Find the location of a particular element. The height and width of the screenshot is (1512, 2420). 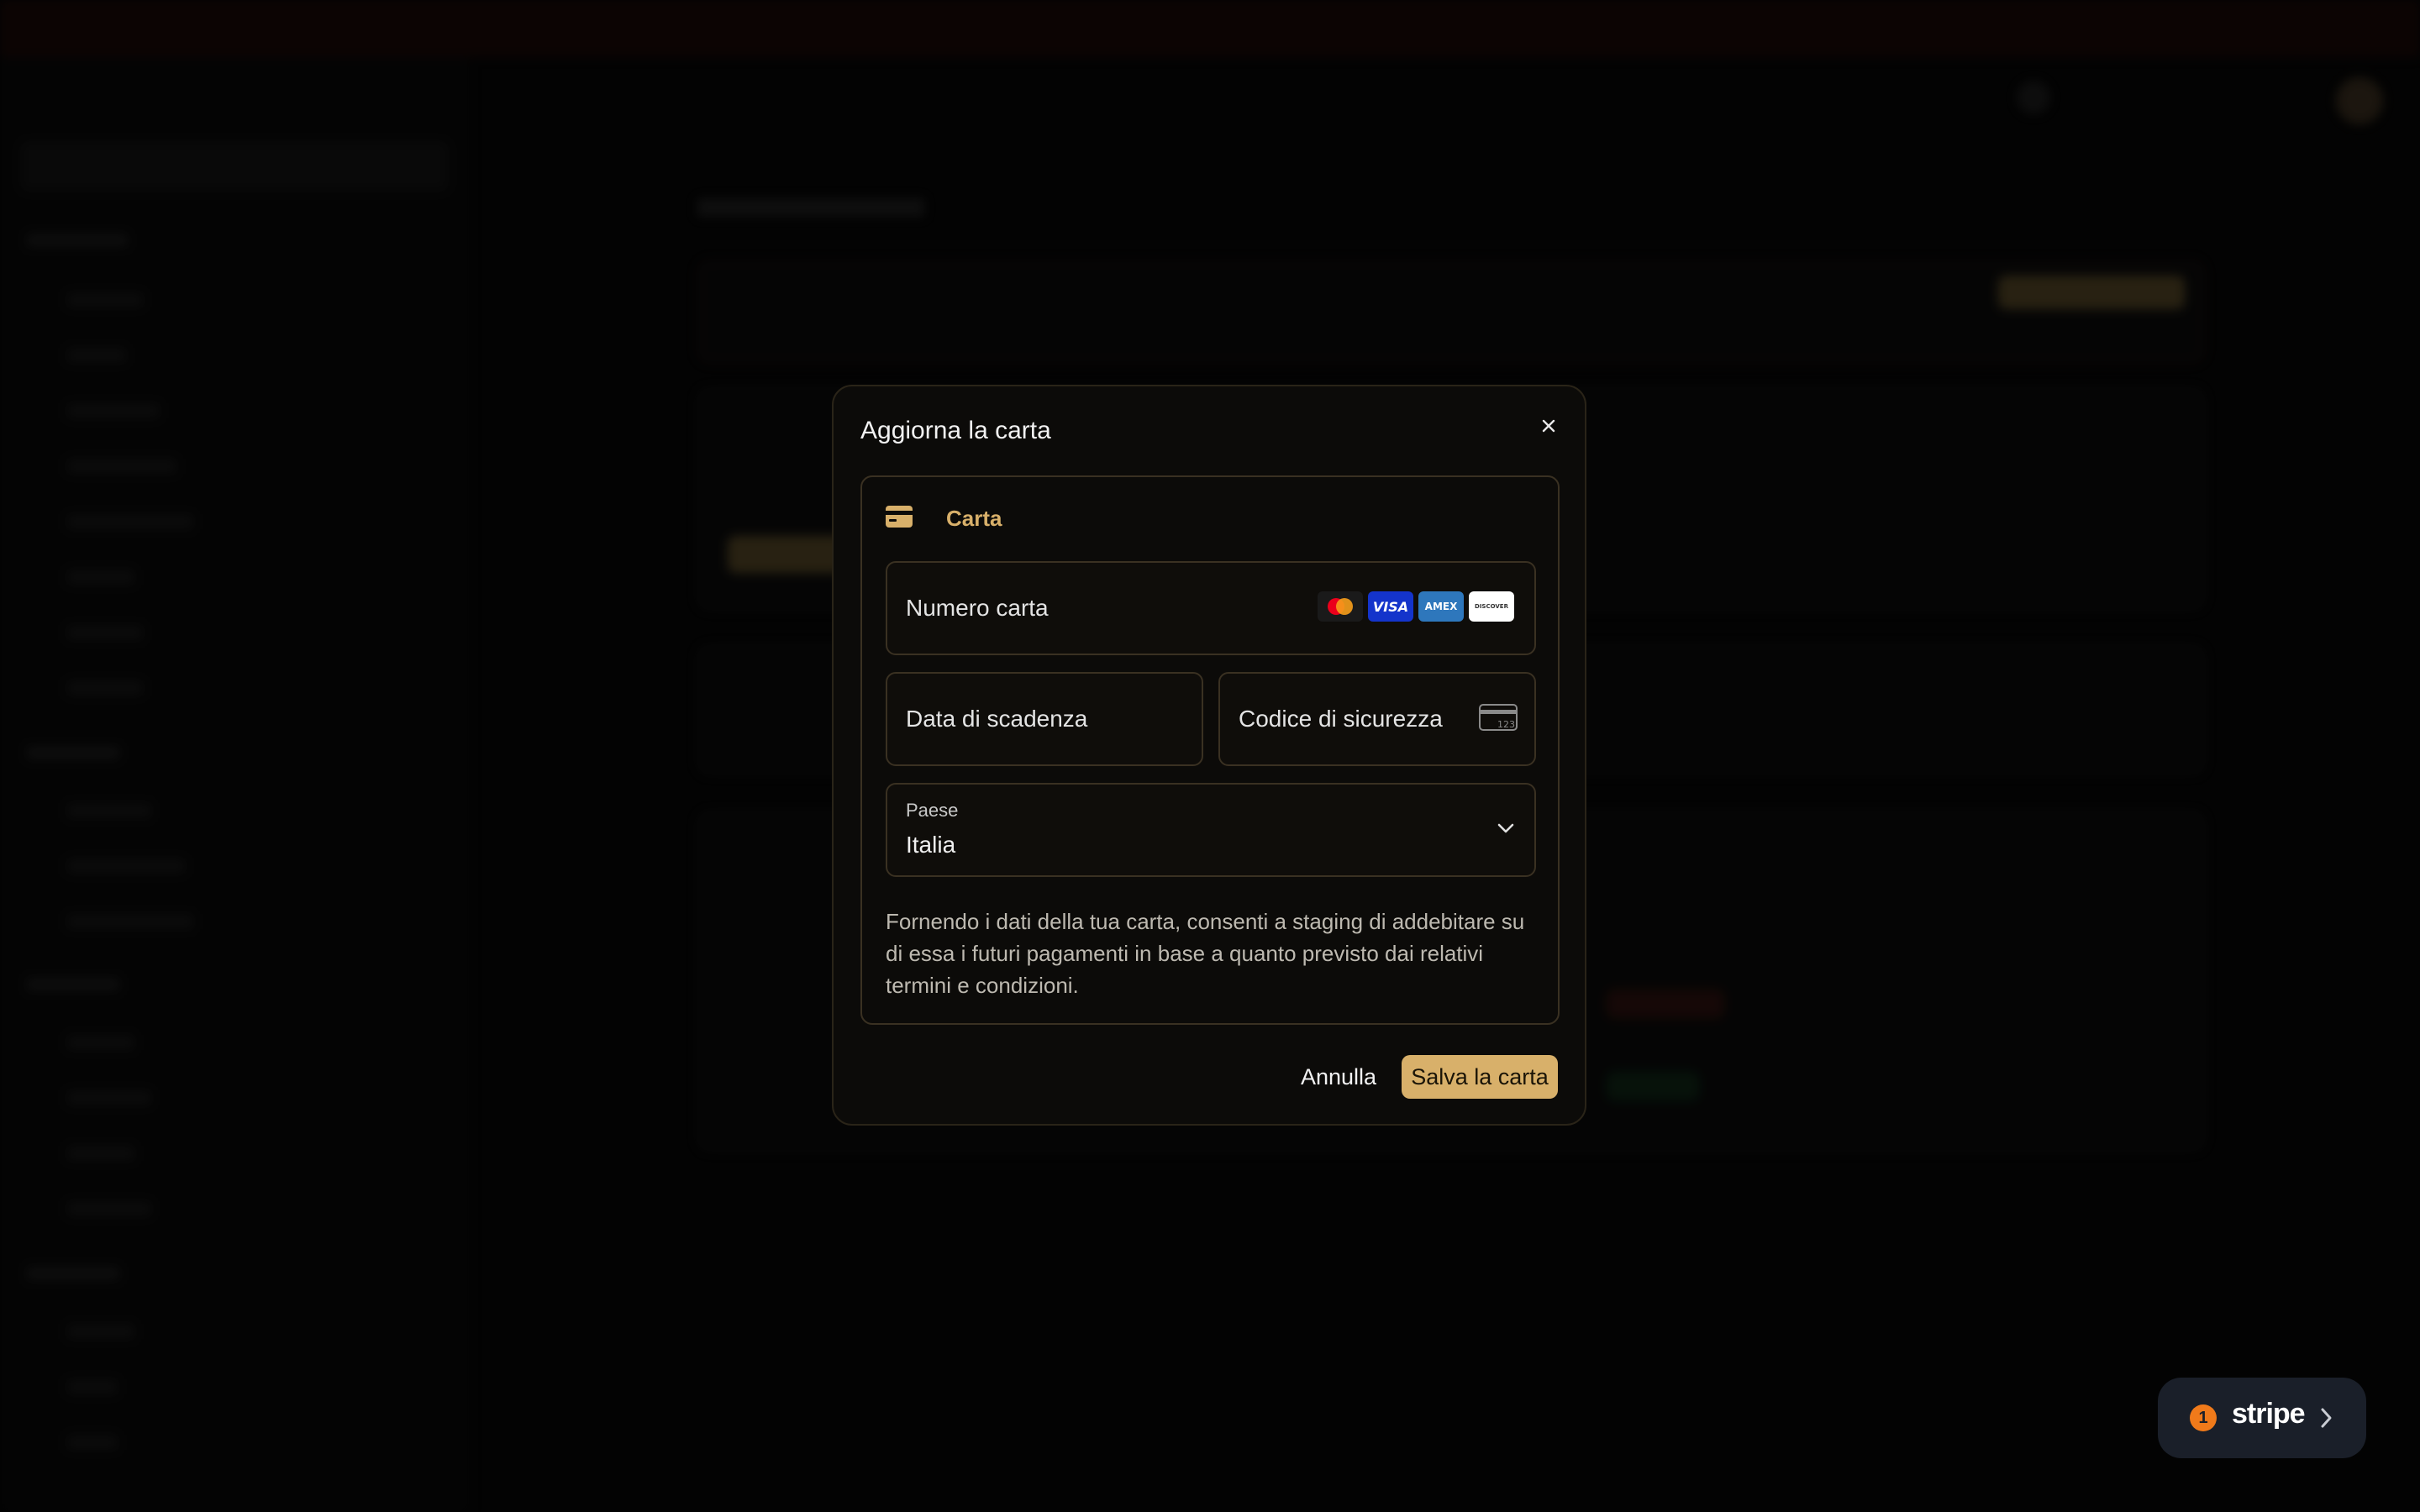

dialog-title: Aggiorna la carta is located at coordinates (956, 430).